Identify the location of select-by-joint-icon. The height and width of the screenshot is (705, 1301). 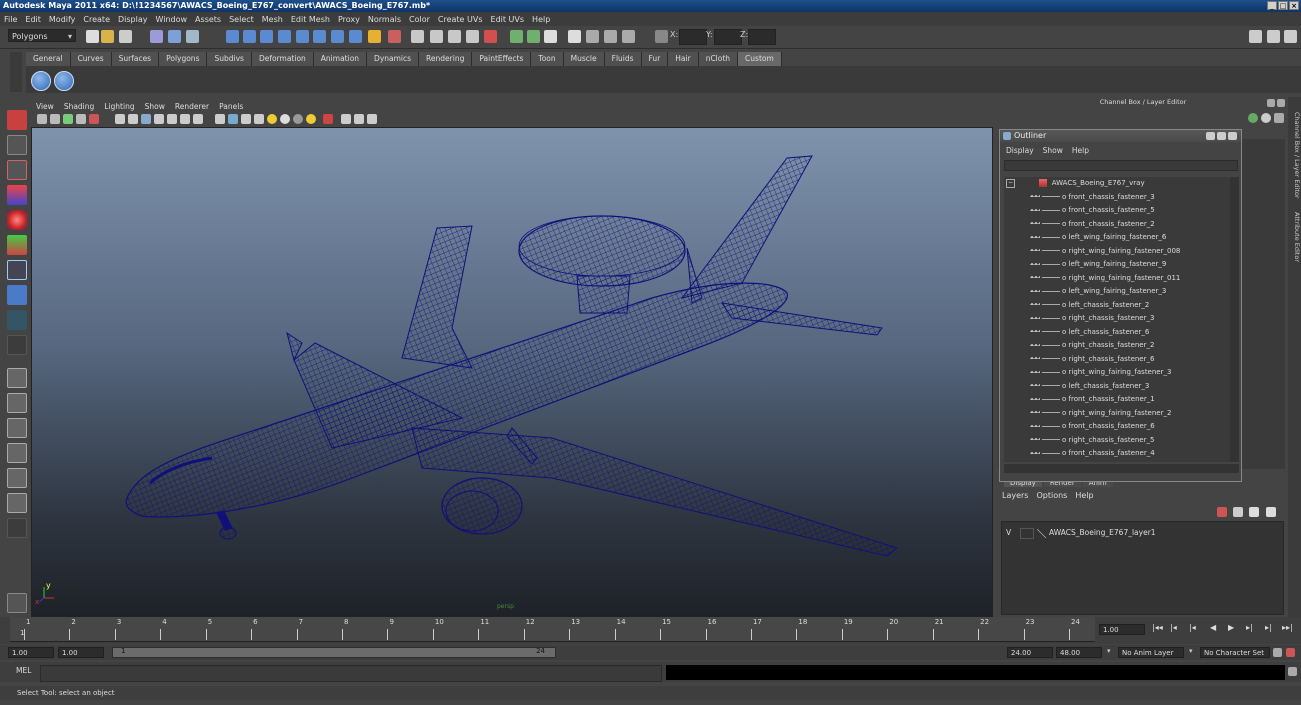
(249, 36).